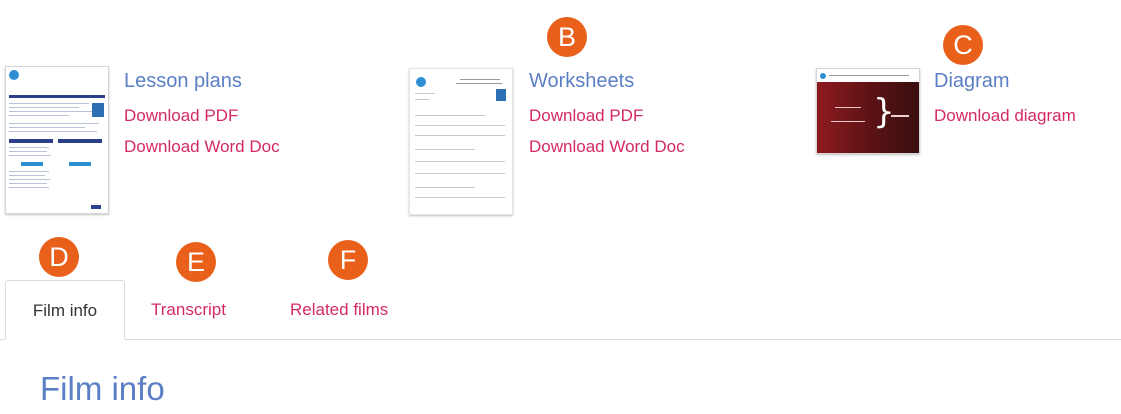 Image resolution: width=1121 pixels, height=414 pixels. Describe the element at coordinates (461, 141) in the screenshot. I see `worksheets-thumbnail` at that location.